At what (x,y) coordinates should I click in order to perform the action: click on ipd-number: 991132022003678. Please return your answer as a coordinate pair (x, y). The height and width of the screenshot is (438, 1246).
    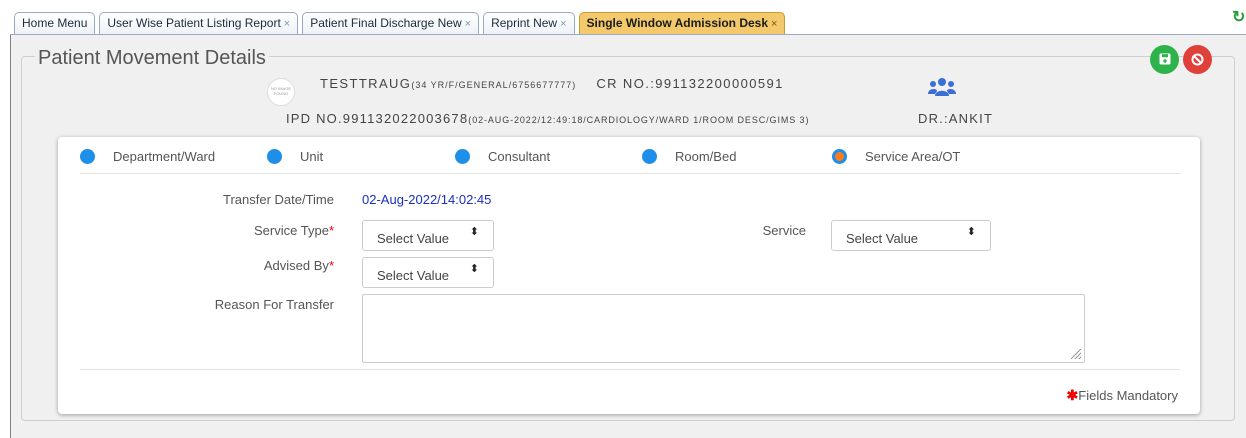
    Looking at the image, I should click on (405, 118).